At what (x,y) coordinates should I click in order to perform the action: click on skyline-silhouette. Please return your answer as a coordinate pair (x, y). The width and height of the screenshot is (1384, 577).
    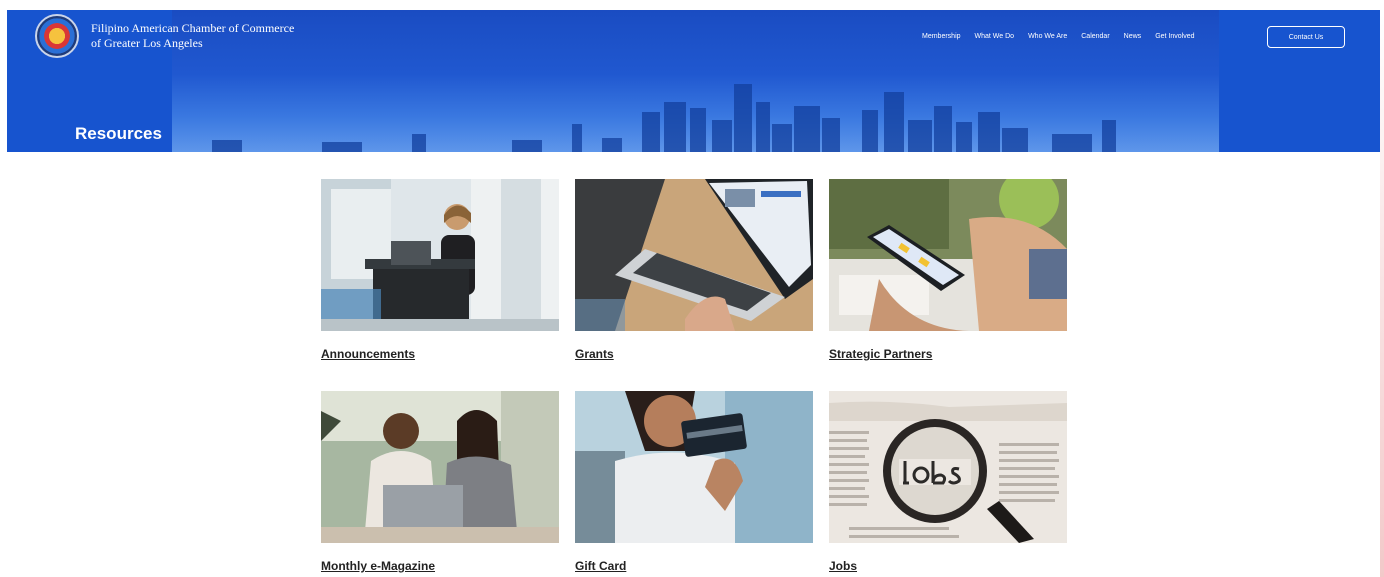
    Looking at the image, I should click on (664, 118).